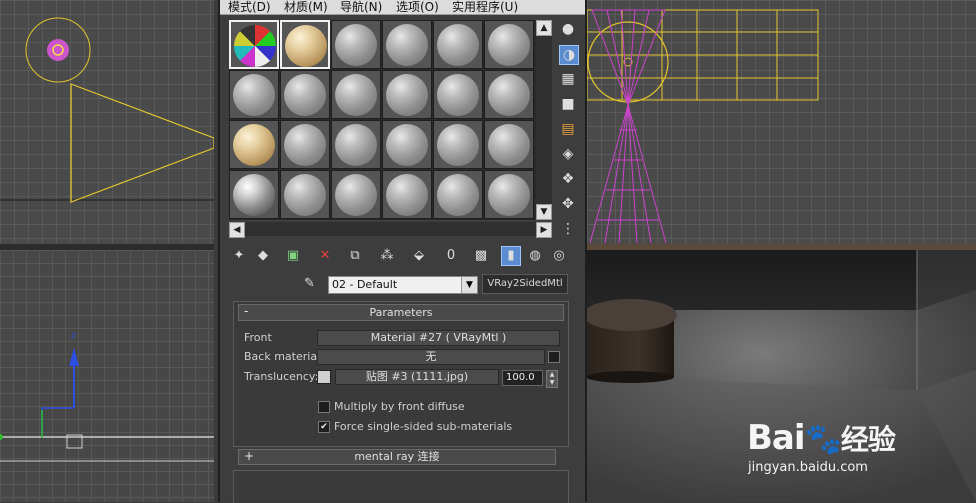  I want to click on viewport-bottom-left: z, so click(107, 376).